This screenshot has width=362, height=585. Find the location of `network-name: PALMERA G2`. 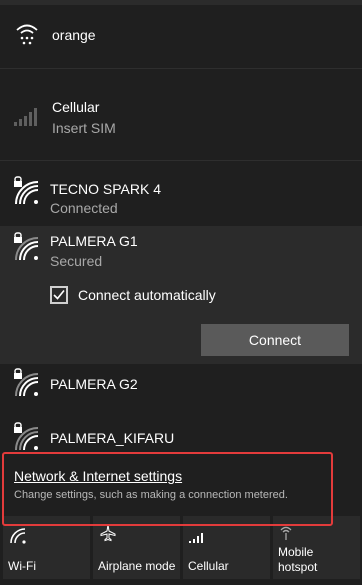

network-name: PALMERA G2 is located at coordinates (94, 384).